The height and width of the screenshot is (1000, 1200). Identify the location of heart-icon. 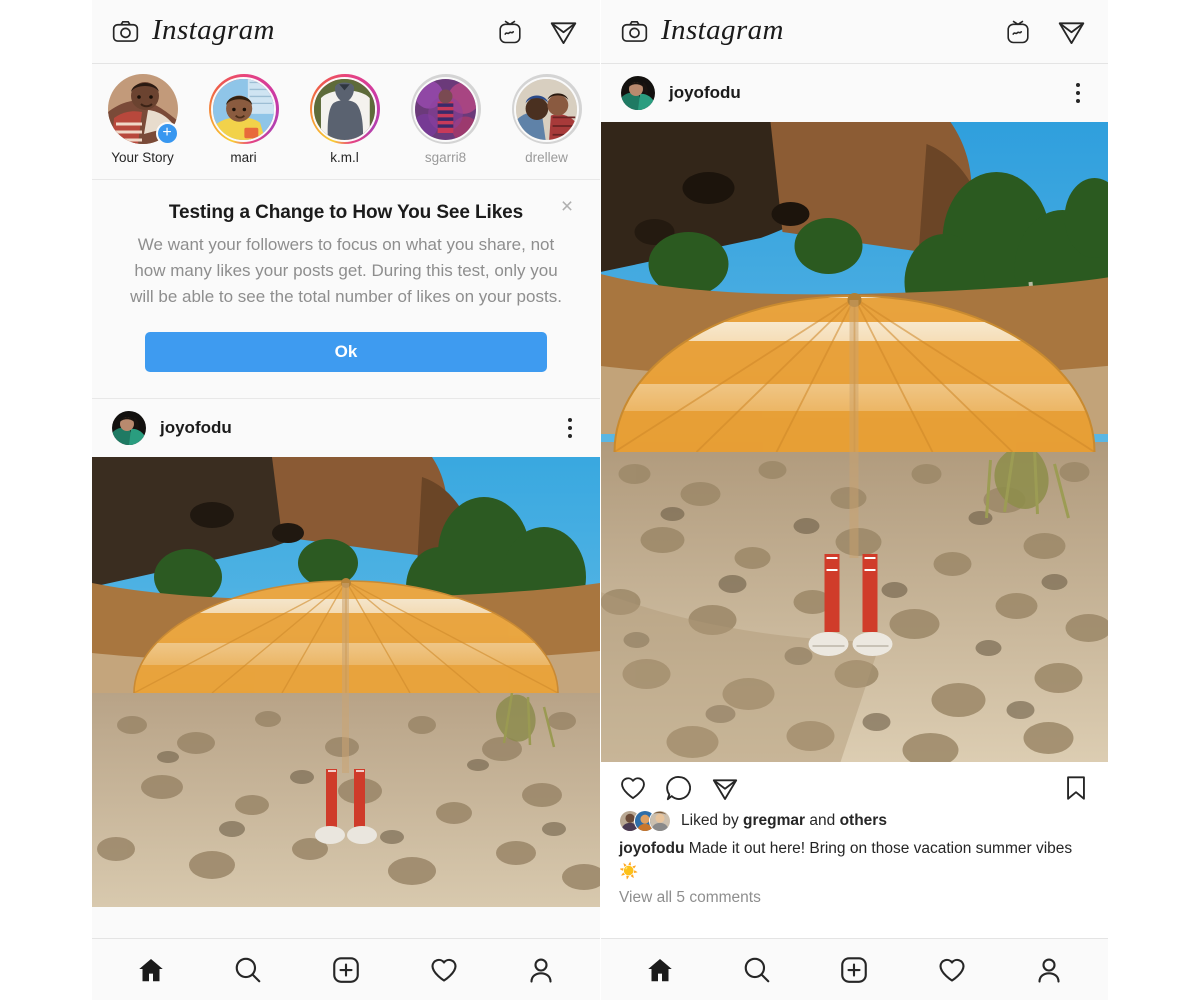
(633, 788).